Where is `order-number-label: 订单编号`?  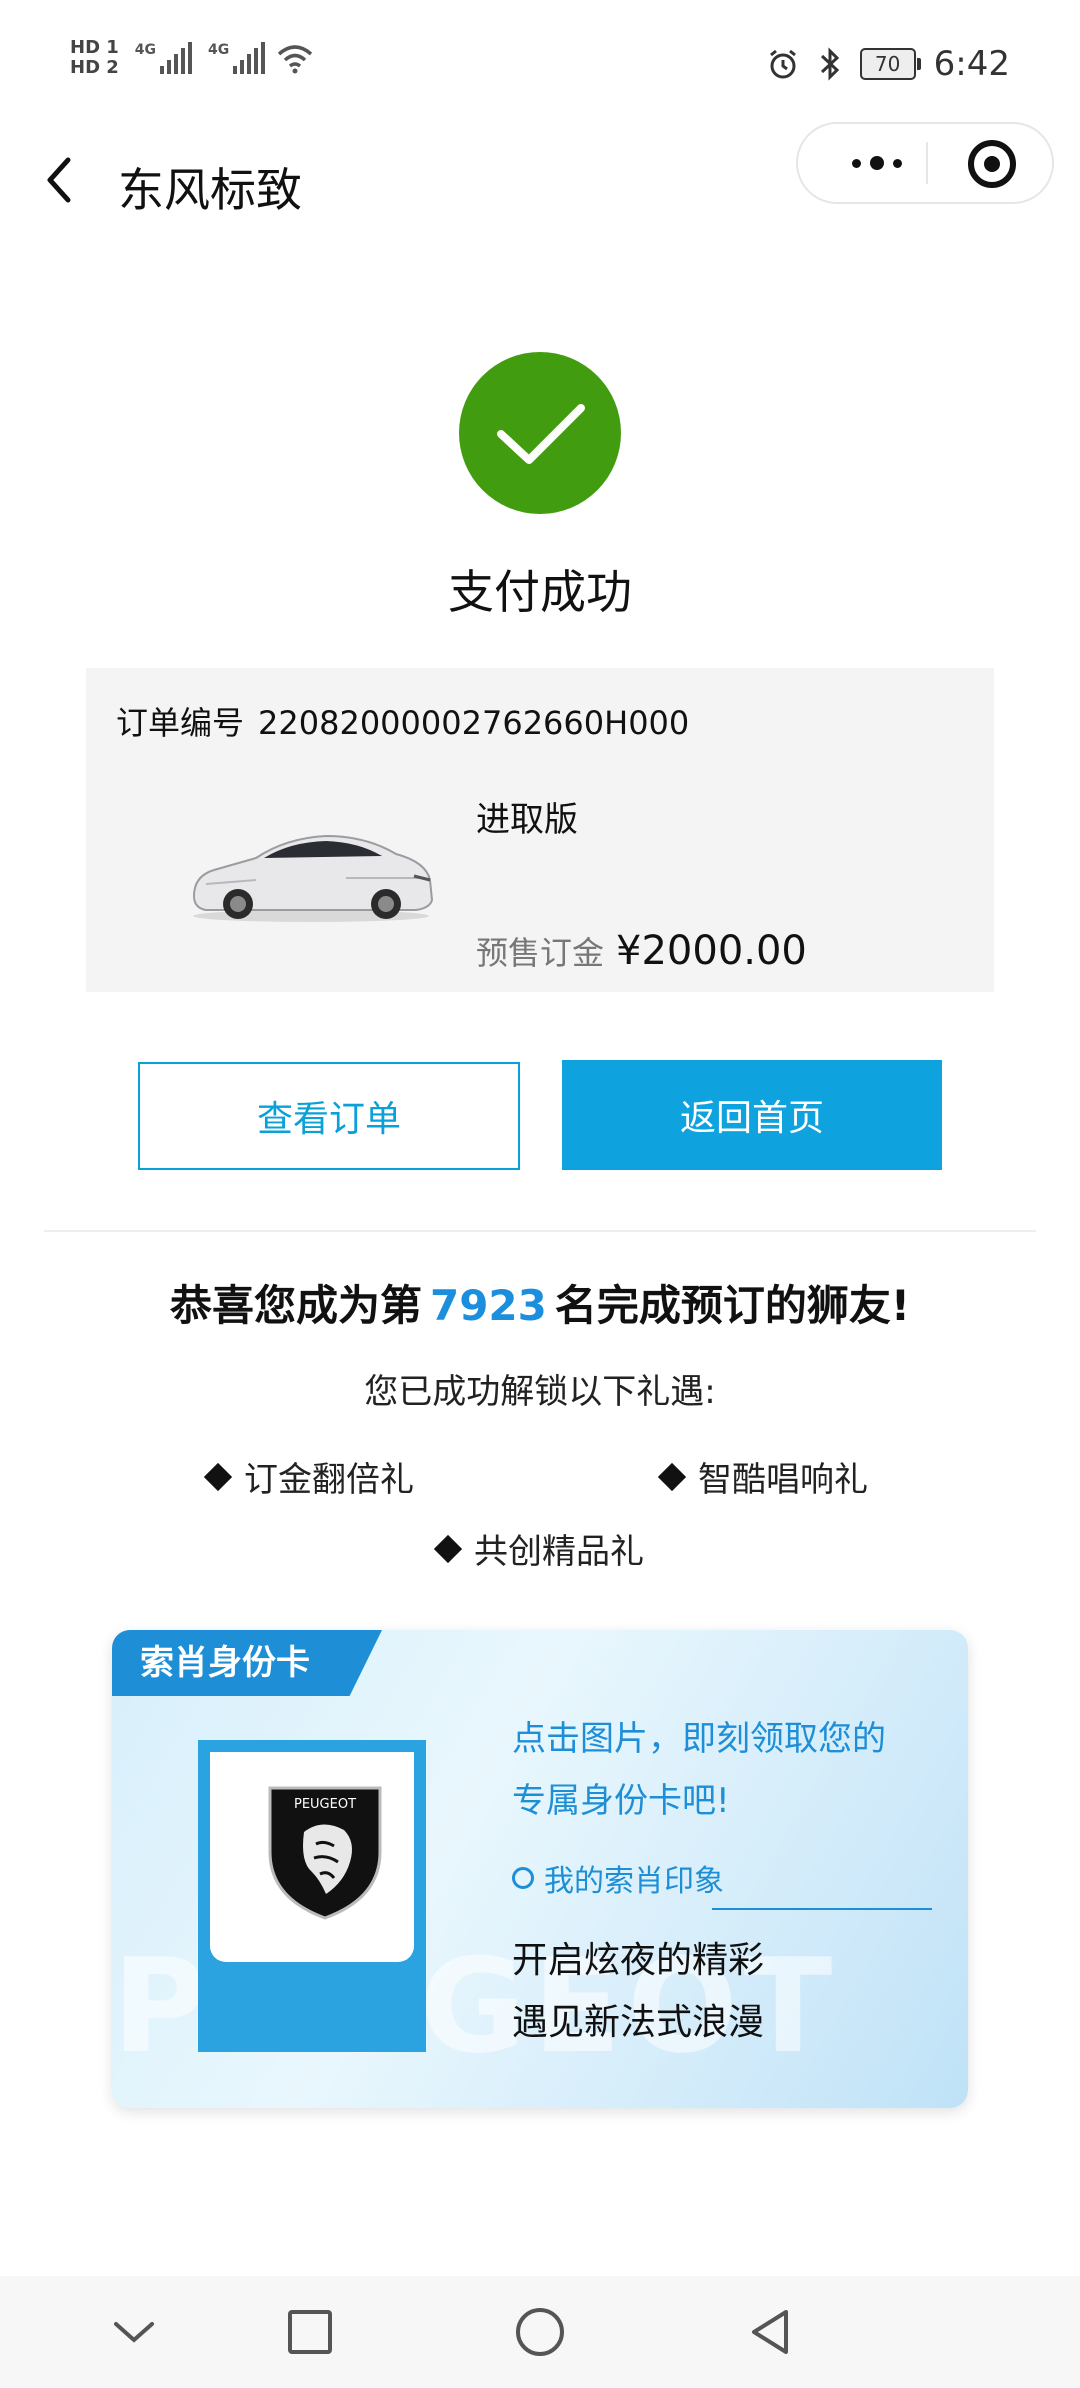 order-number-label: 订单编号 is located at coordinates (180, 723).